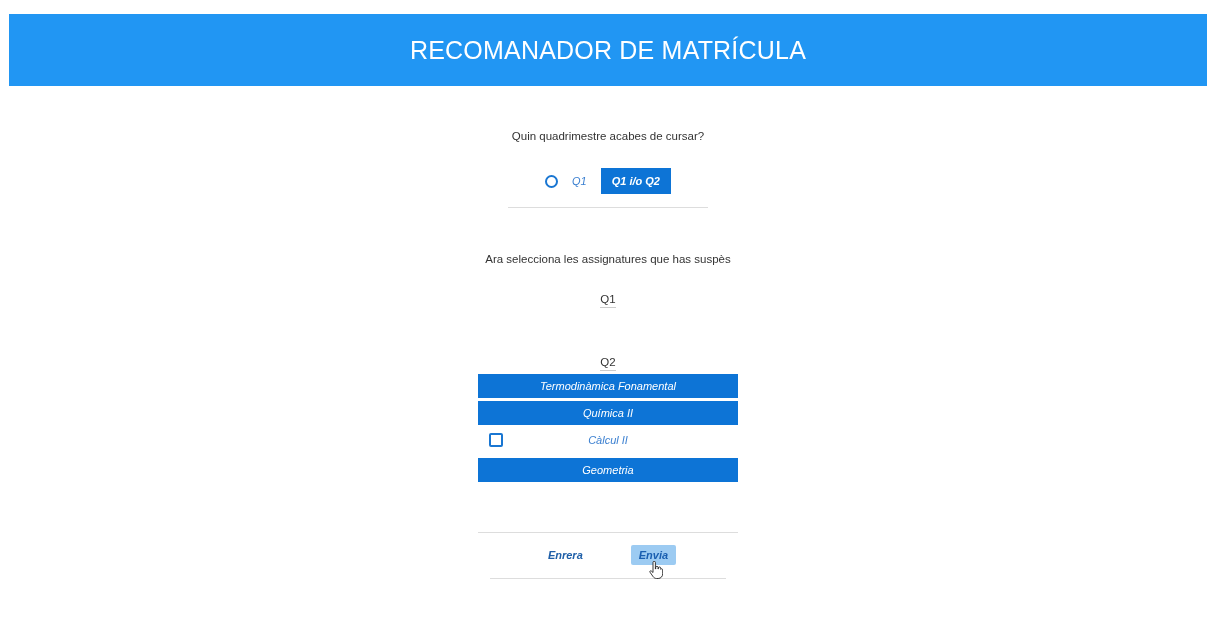 The height and width of the screenshot is (617, 1208). Describe the element at coordinates (608, 363) in the screenshot. I see `semester-heading: Q2` at that location.